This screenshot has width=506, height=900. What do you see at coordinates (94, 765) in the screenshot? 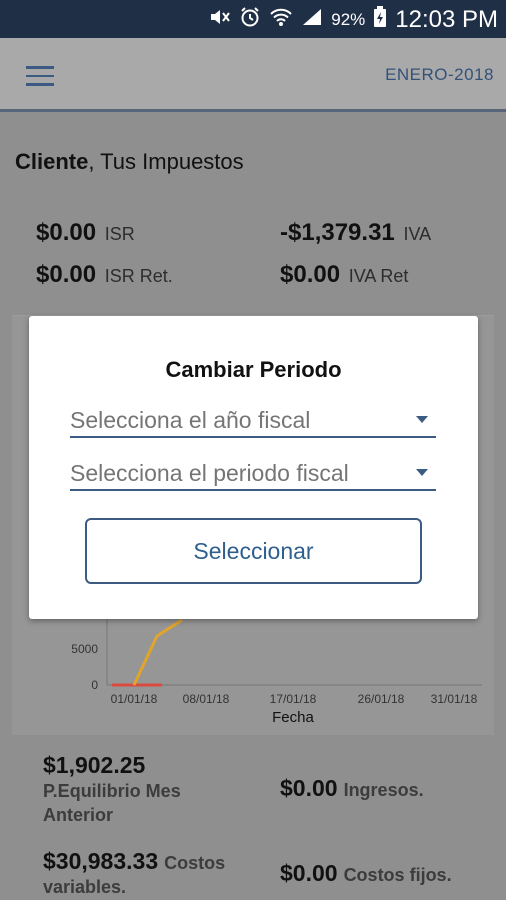
I see `equilibrio-value: $1,902.25` at bounding box center [94, 765].